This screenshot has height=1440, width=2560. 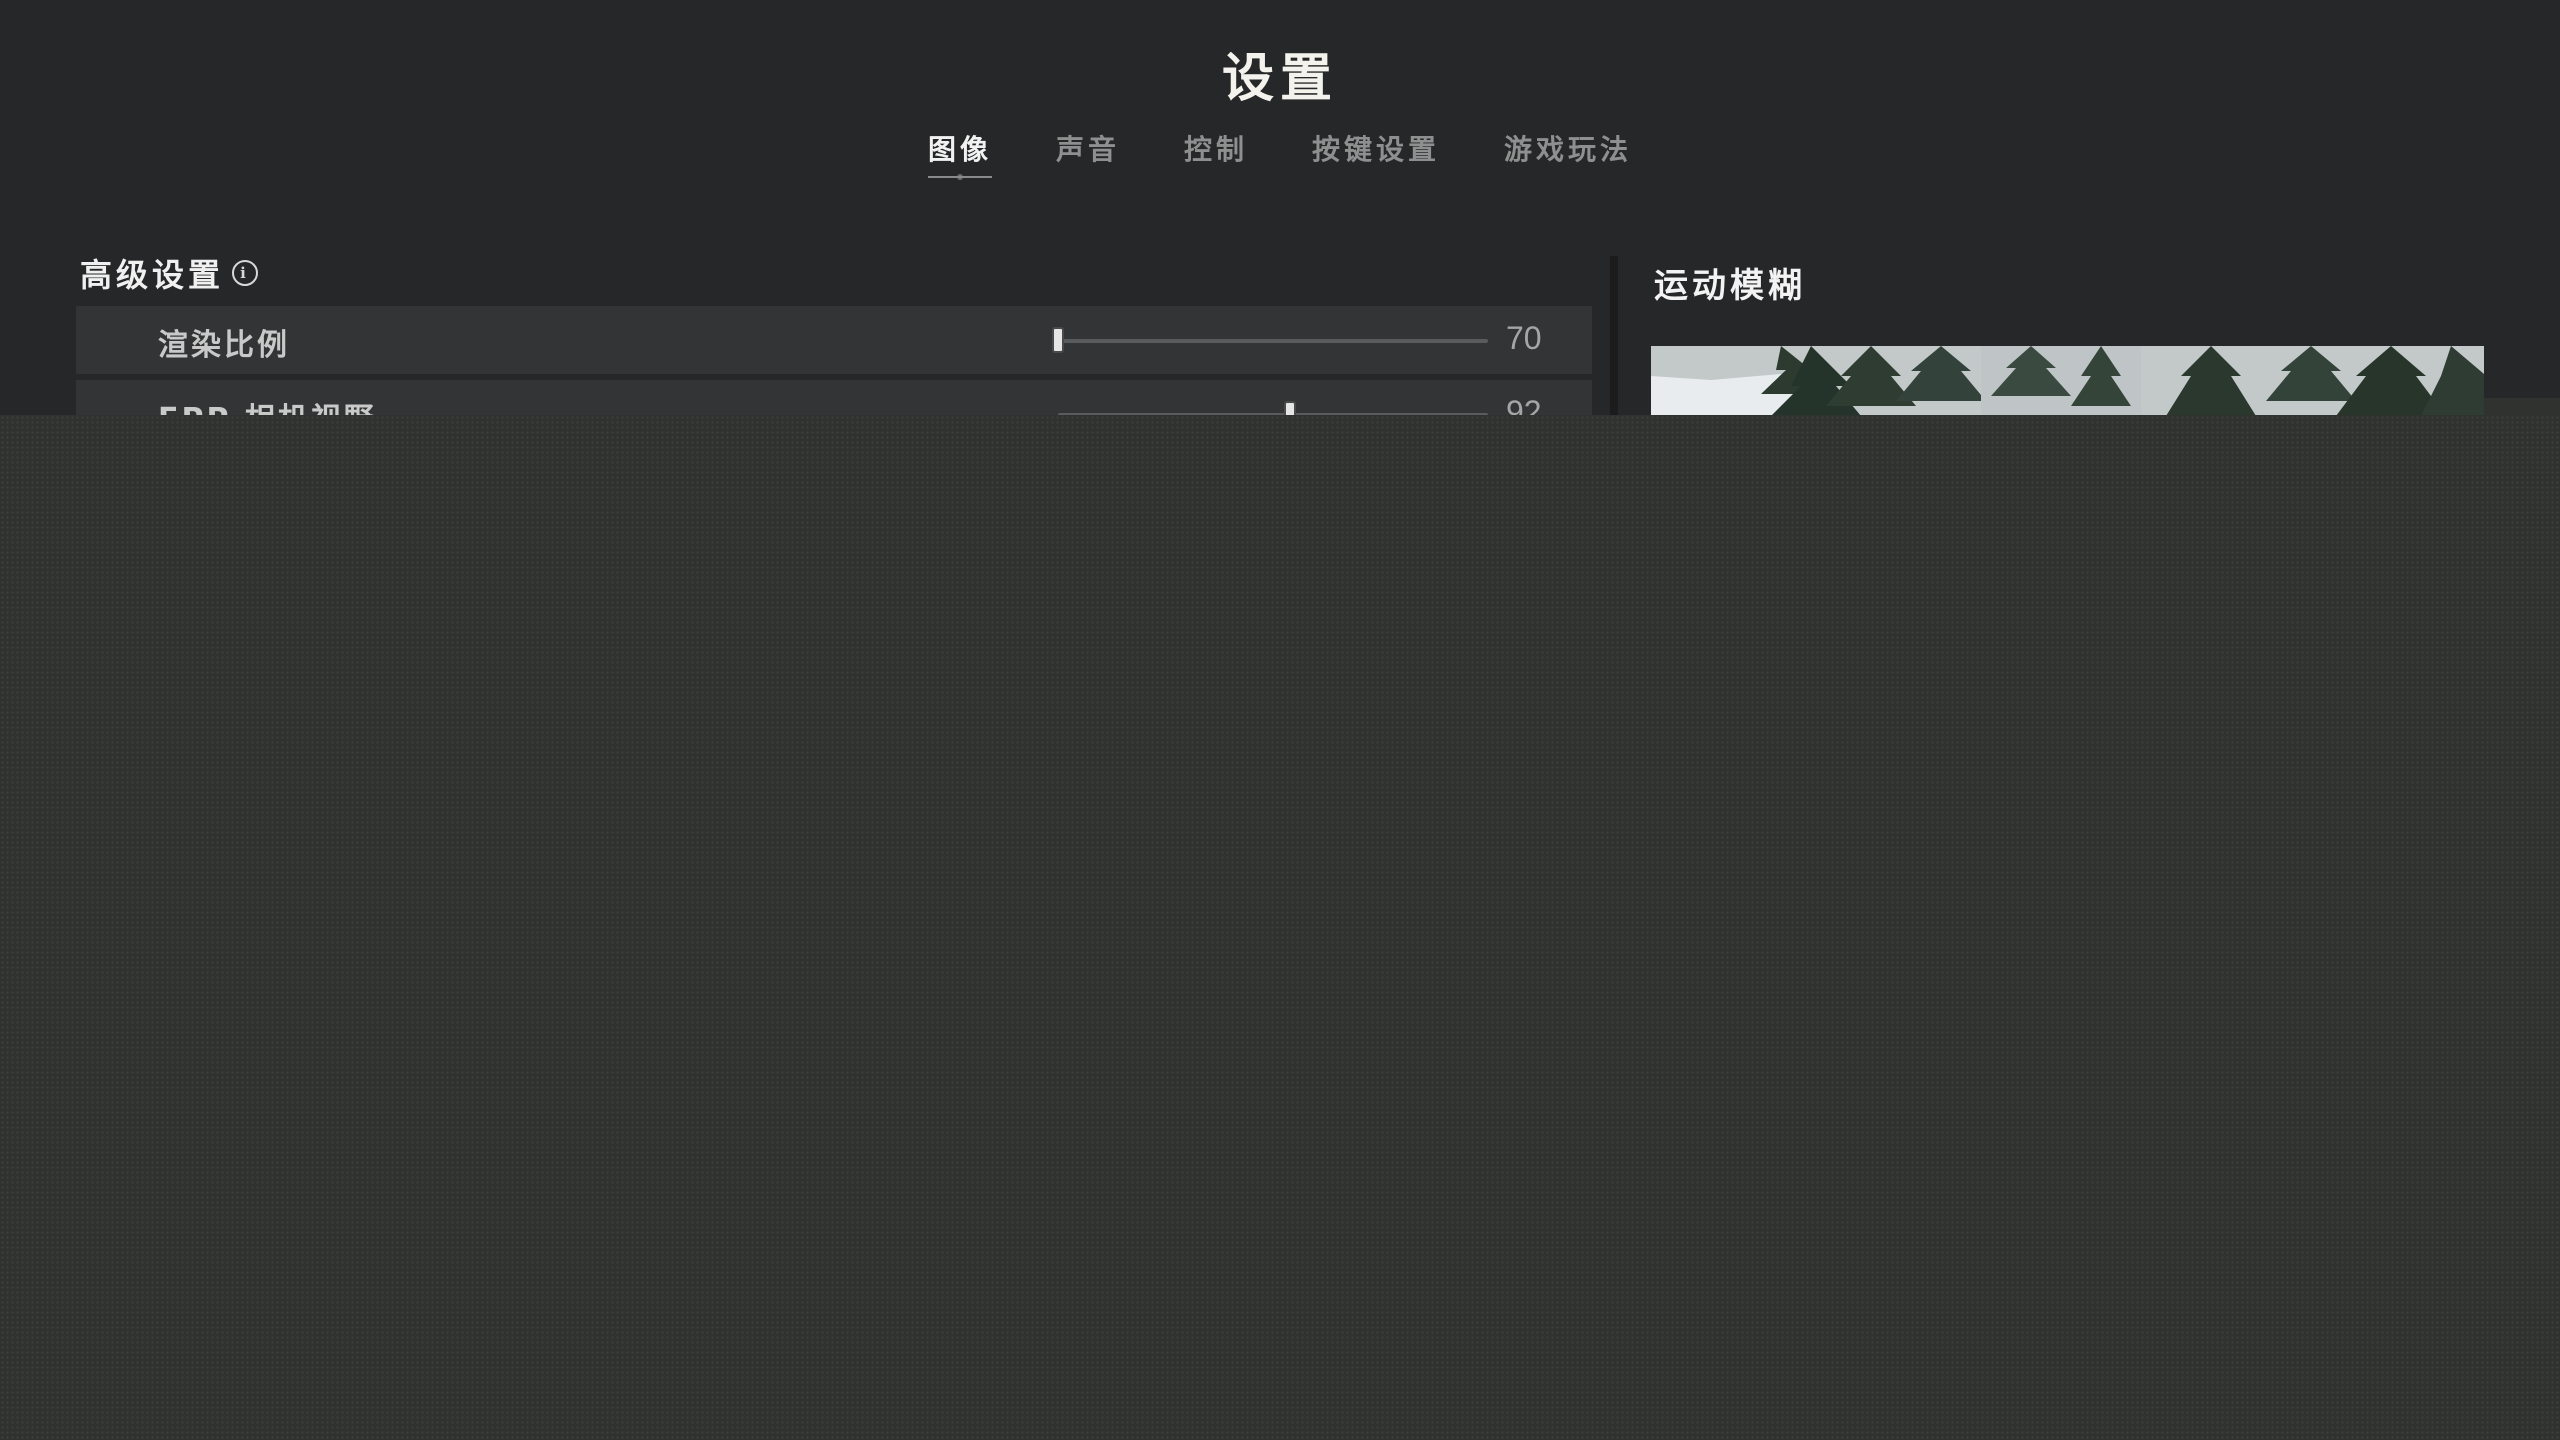 What do you see at coordinates (1270, 340) in the screenshot?
I see `render-scale-slider` at bounding box center [1270, 340].